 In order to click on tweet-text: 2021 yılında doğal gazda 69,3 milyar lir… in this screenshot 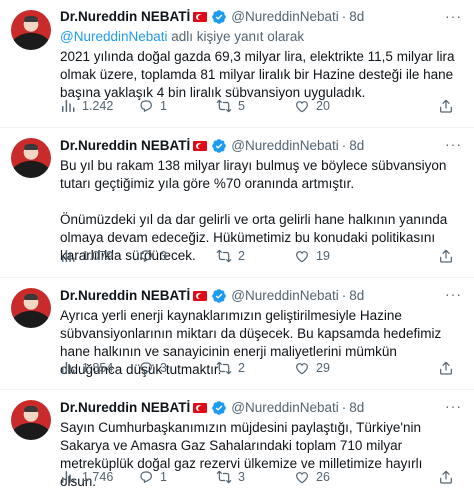, I will do `click(260, 75)`.